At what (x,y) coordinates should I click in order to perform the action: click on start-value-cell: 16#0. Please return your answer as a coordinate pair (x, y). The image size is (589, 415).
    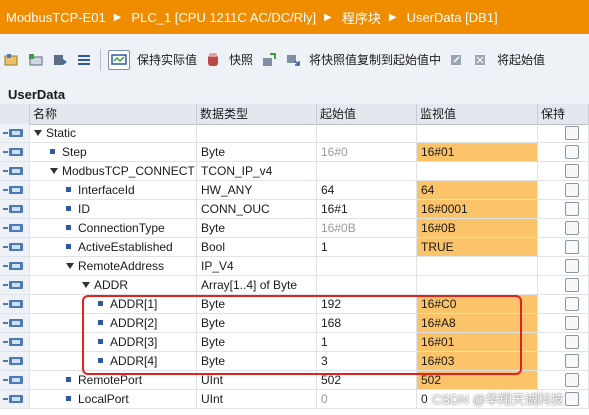
    Looking at the image, I should click on (367, 152).